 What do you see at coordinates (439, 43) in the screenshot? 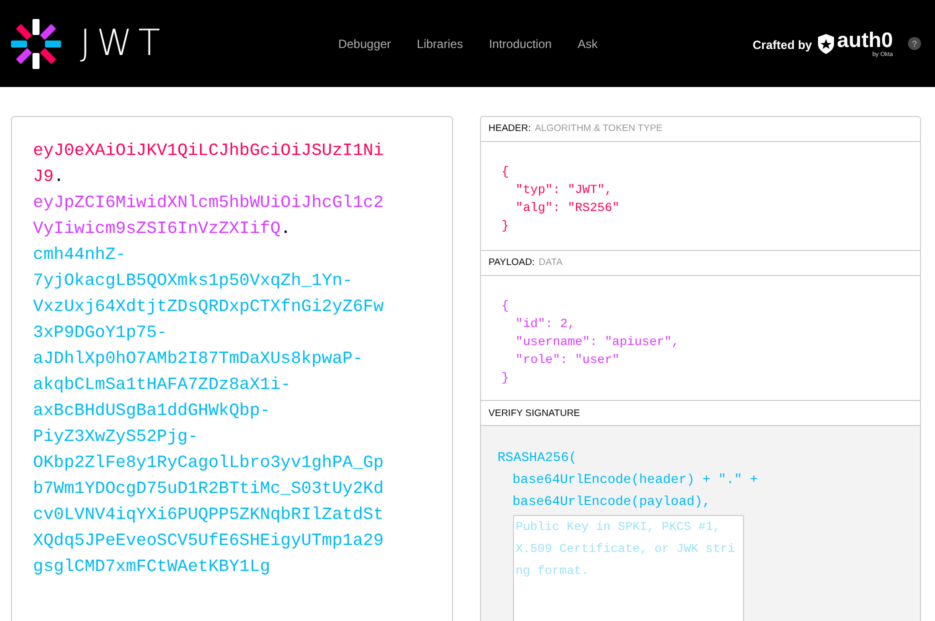
I see `nav-link: Libraries` at bounding box center [439, 43].